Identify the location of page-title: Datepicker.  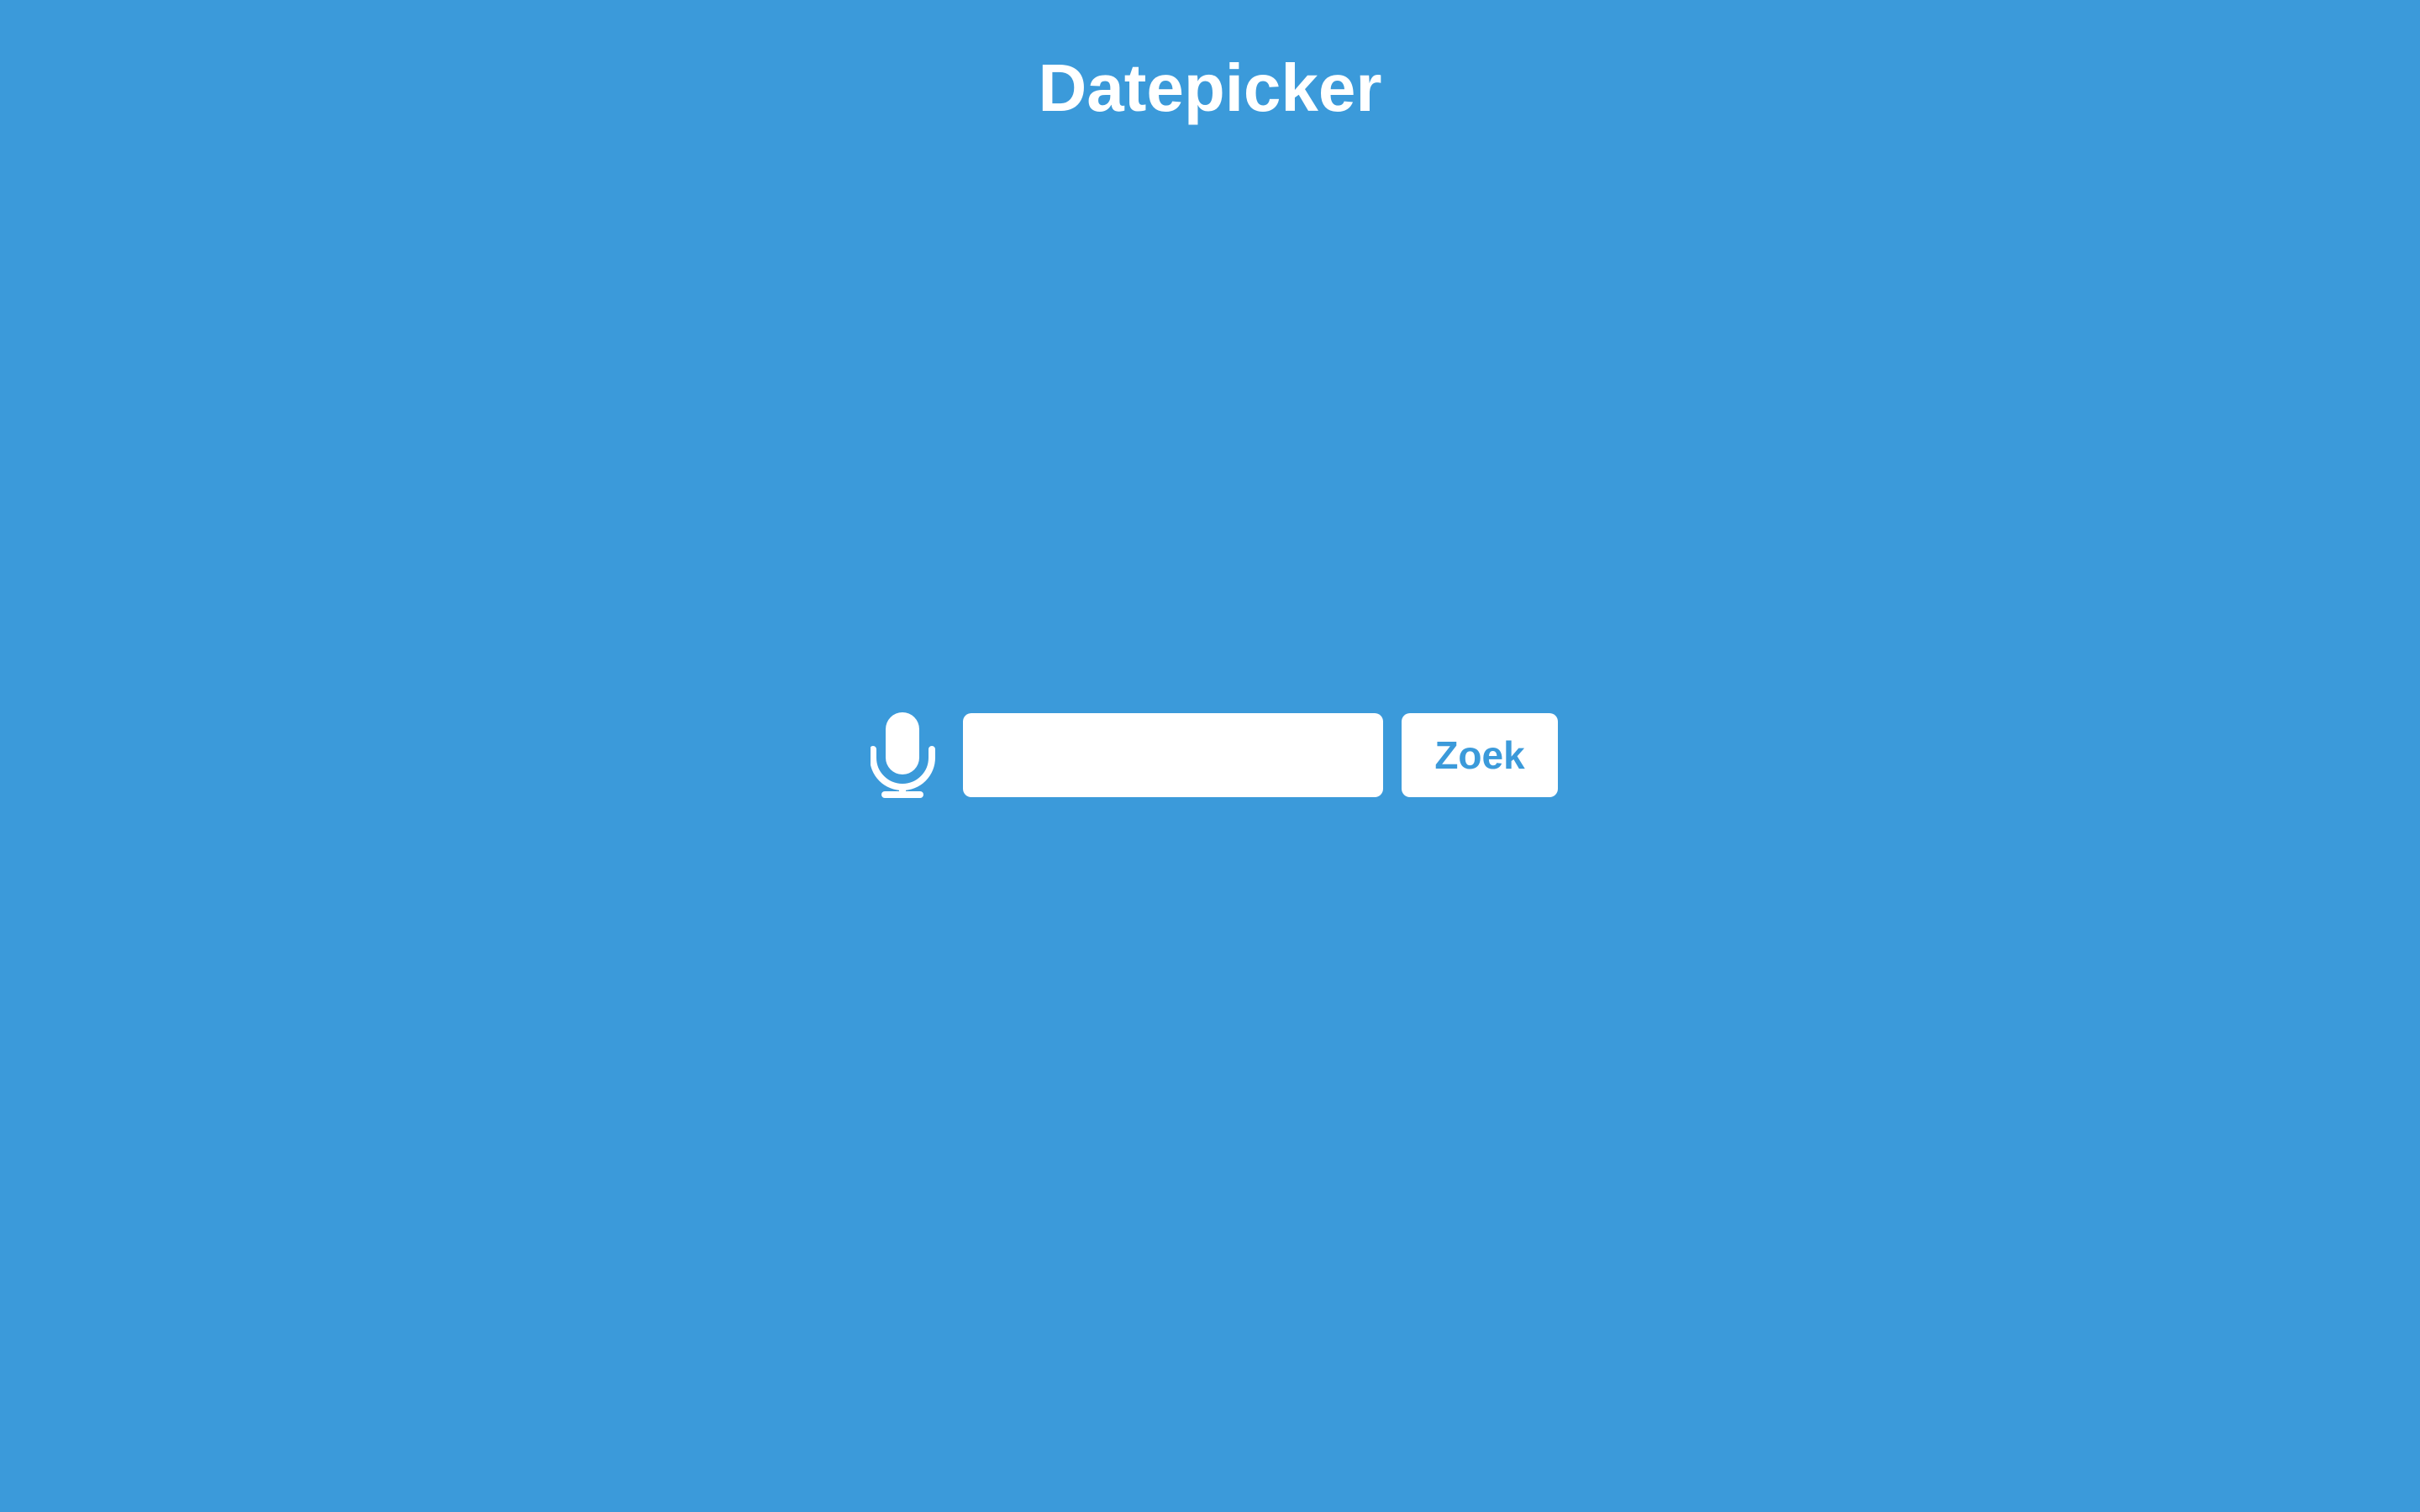
(1210, 87).